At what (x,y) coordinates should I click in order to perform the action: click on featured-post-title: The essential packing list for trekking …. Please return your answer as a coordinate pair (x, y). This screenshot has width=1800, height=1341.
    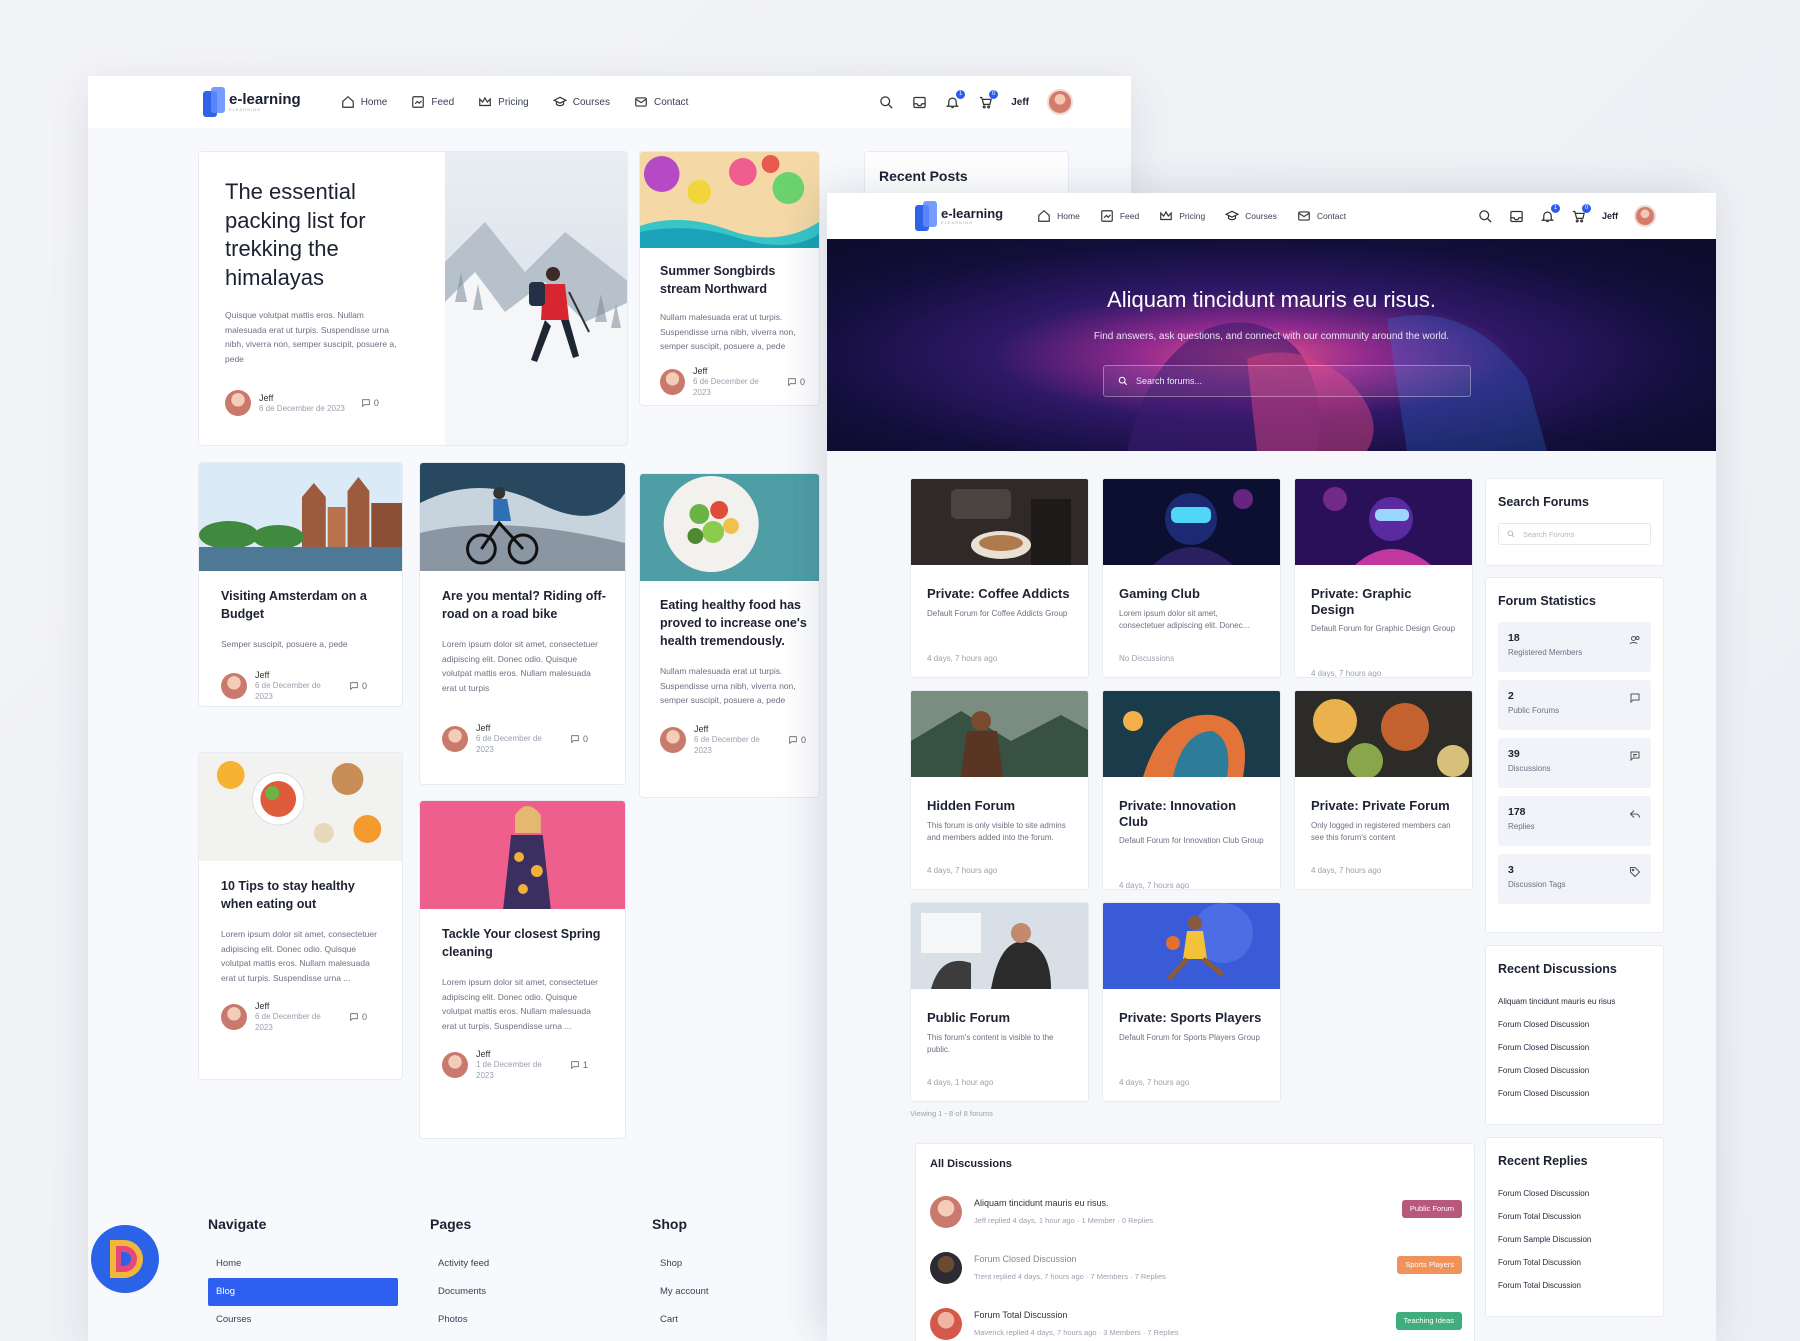
    Looking at the image, I should click on (315, 235).